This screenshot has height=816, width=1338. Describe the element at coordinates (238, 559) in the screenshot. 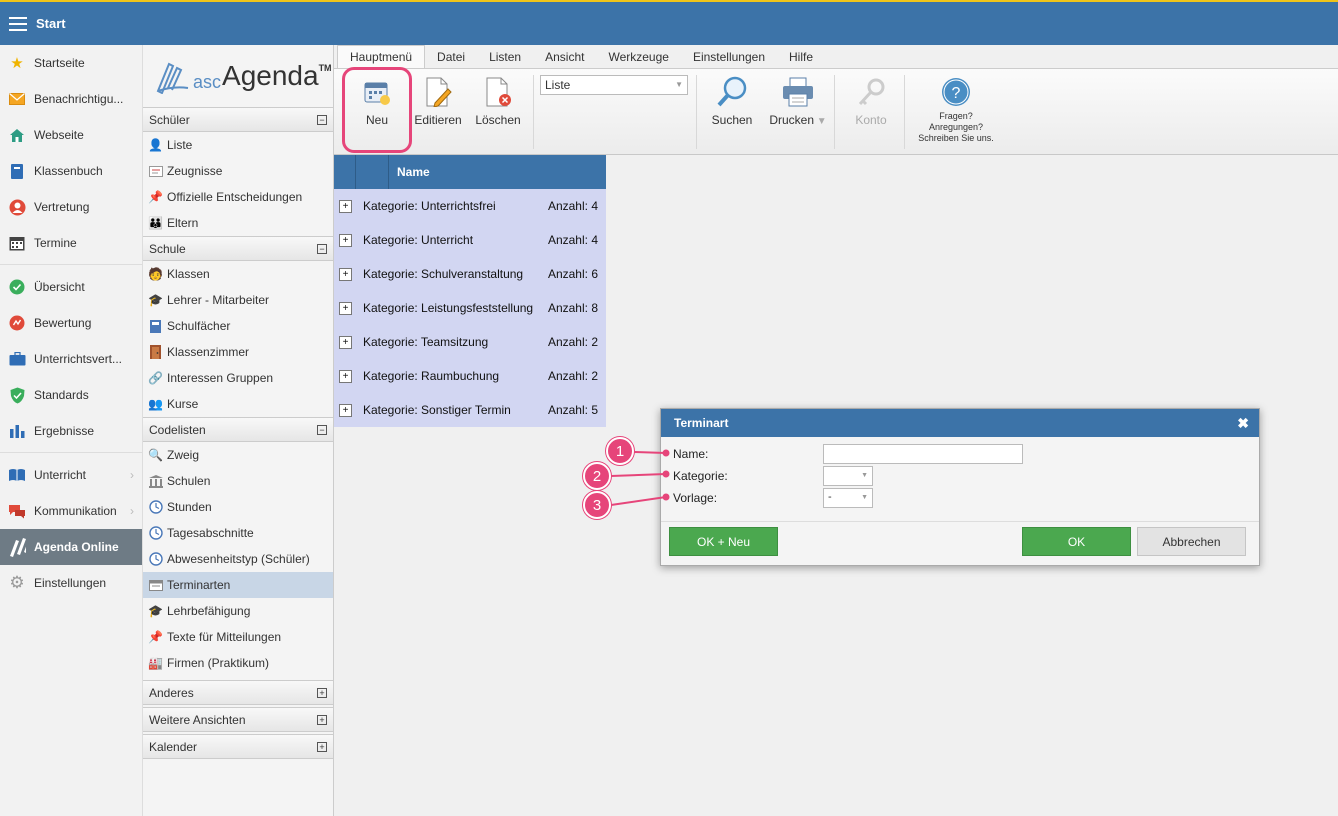

I see `sidebar2-item-abwesenheitstyp: Abwesenheitstyp (Schüler)` at that location.